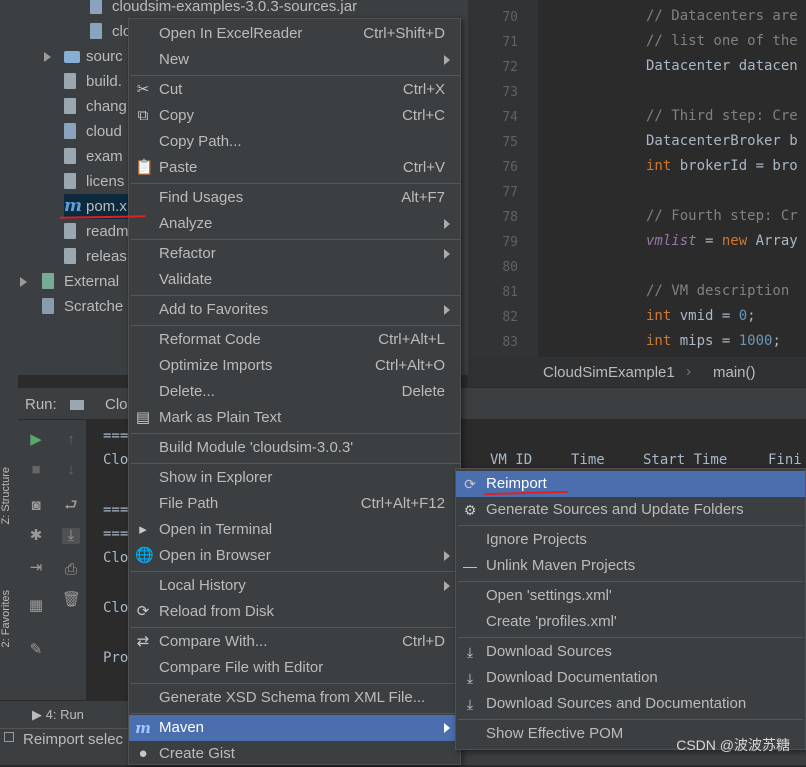 This screenshot has height=767, width=806. What do you see at coordinates (216, 529) in the screenshot?
I see `menu-item-label: Open in Terminal` at bounding box center [216, 529].